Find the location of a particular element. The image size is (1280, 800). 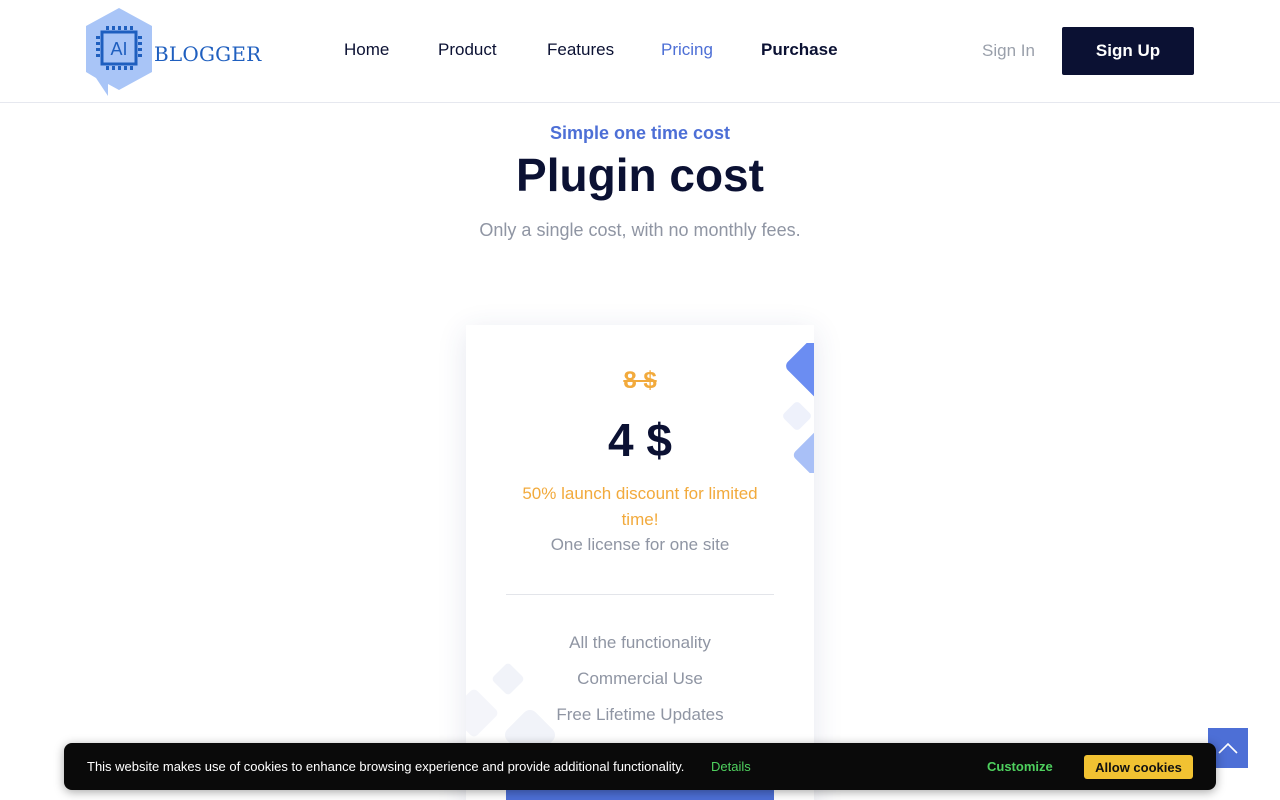

feature-item: Commercial Use is located at coordinates (640, 678).